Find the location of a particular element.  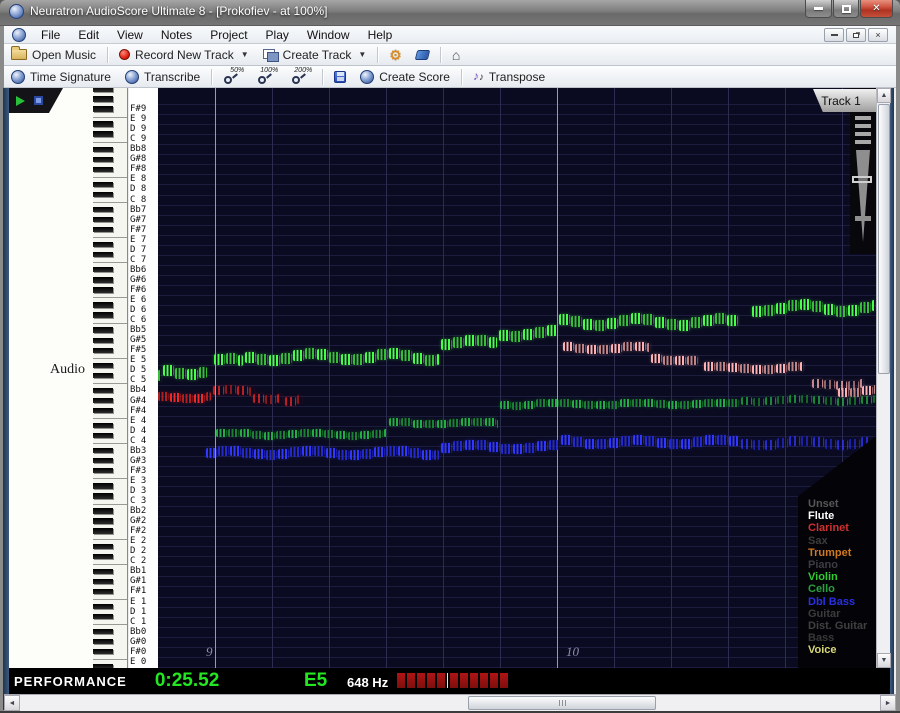

piano-keyboard is located at coordinates (110, 378).